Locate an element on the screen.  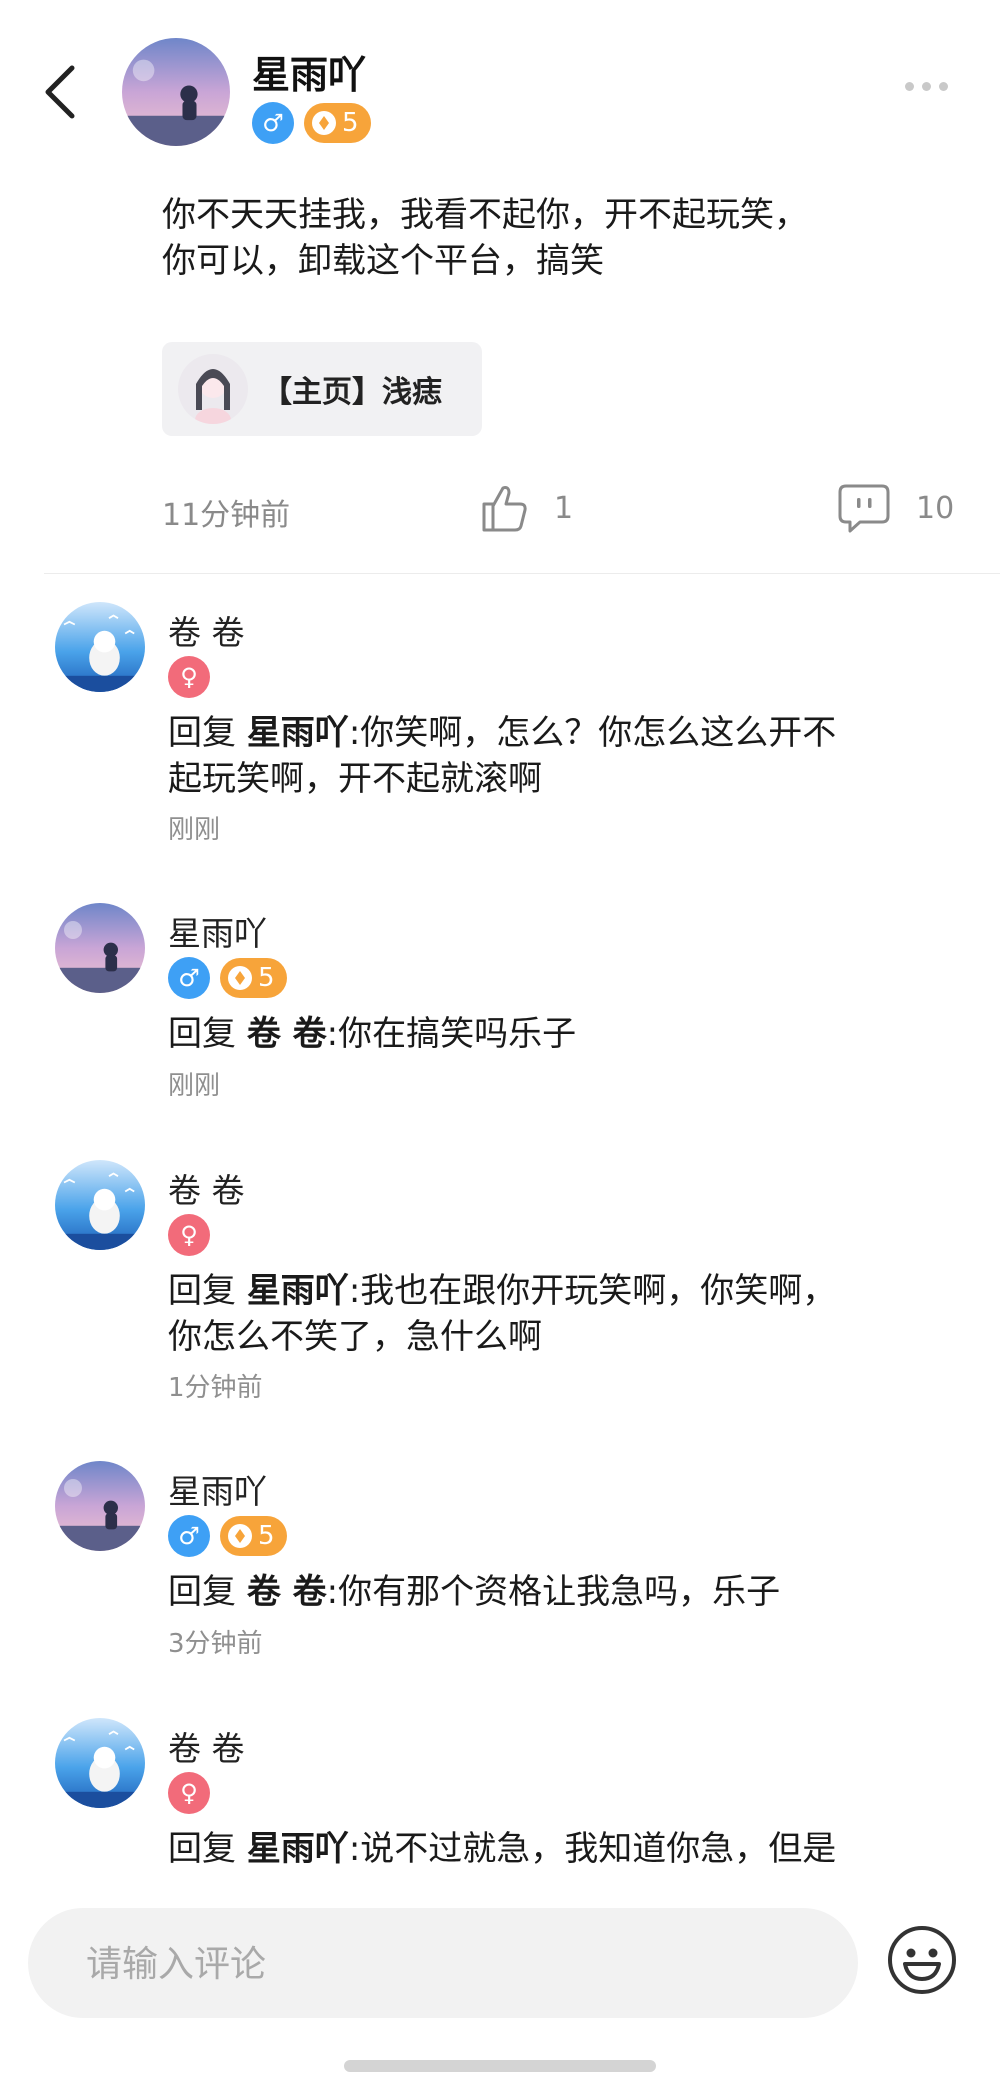
comment-text: 回复 星雨吖:我也在跟你开玩笑啊，你笑啊， 你怎么不笑了，急什么啊 is located at coordinates (558, 1314).